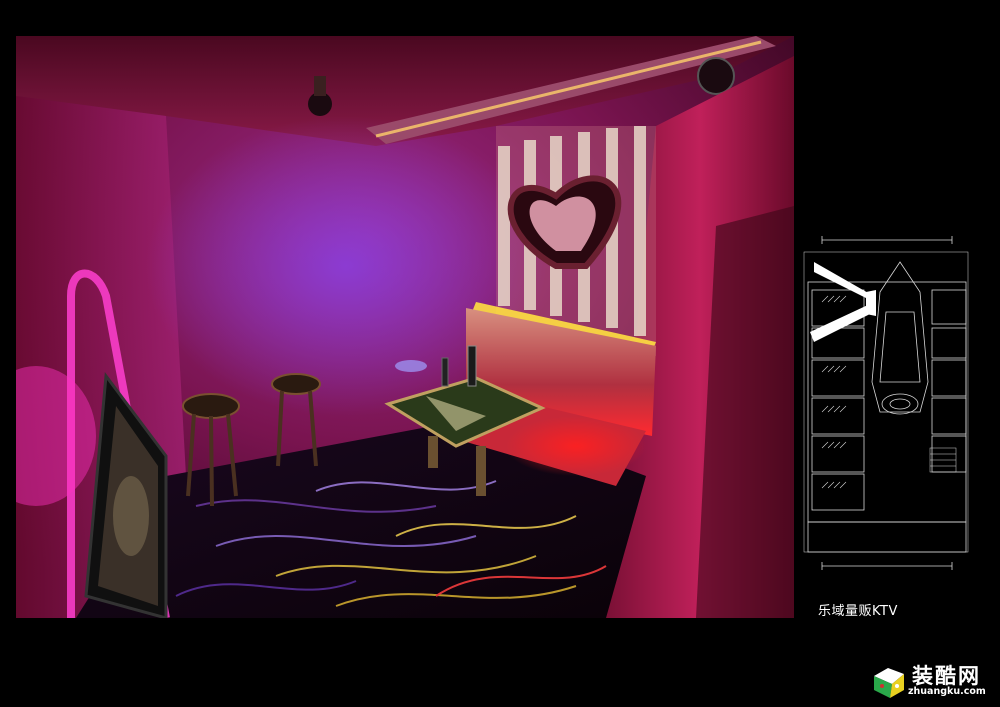 This screenshot has width=1000, height=707. What do you see at coordinates (947, 691) in the screenshot?
I see `watermark-url: zhuangku.com` at bounding box center [947, 691].